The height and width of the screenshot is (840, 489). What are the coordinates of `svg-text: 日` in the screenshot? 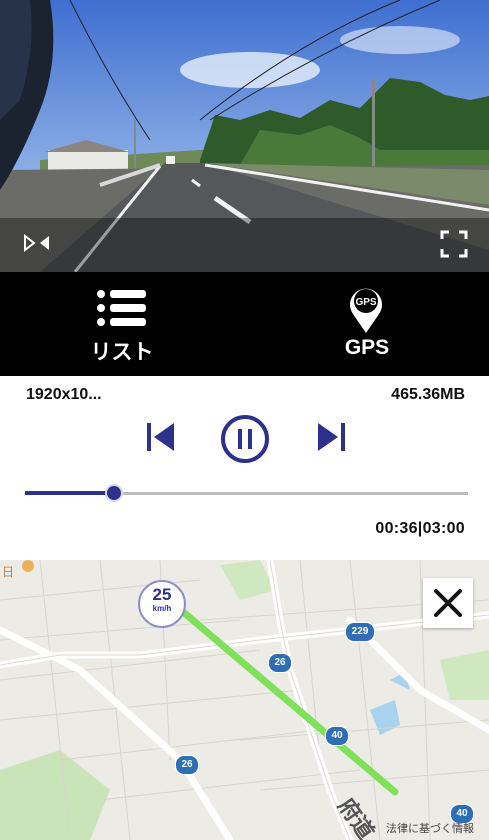 It's located at (8, 572).